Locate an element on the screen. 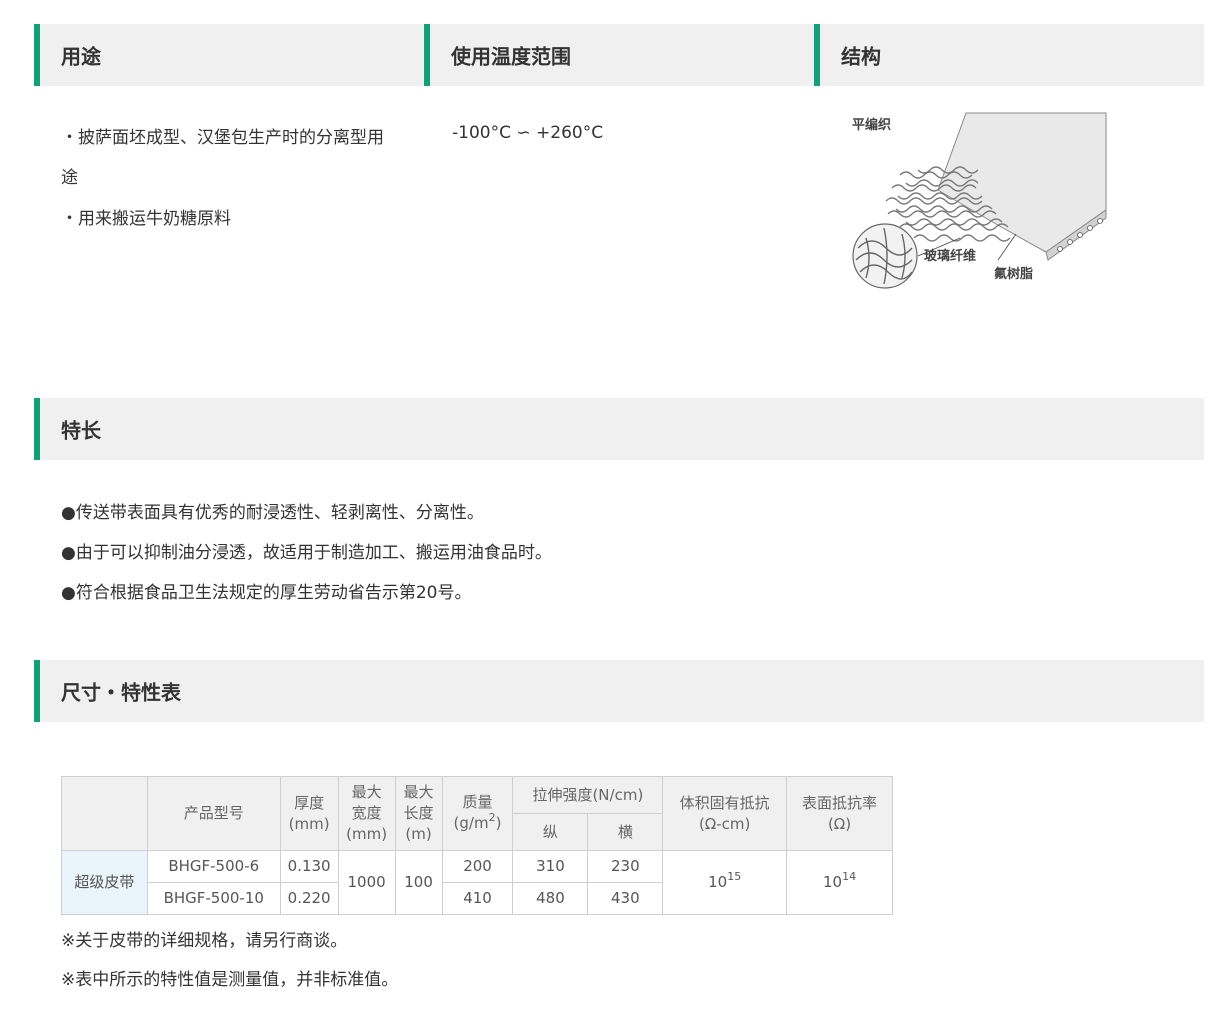 Image resolution: width=1209 pixels, height=1026 pixels. usage-line-1: ・披萨面坯成型、汉堡包生产时的分离型用 is located at coordinates (222, 138).